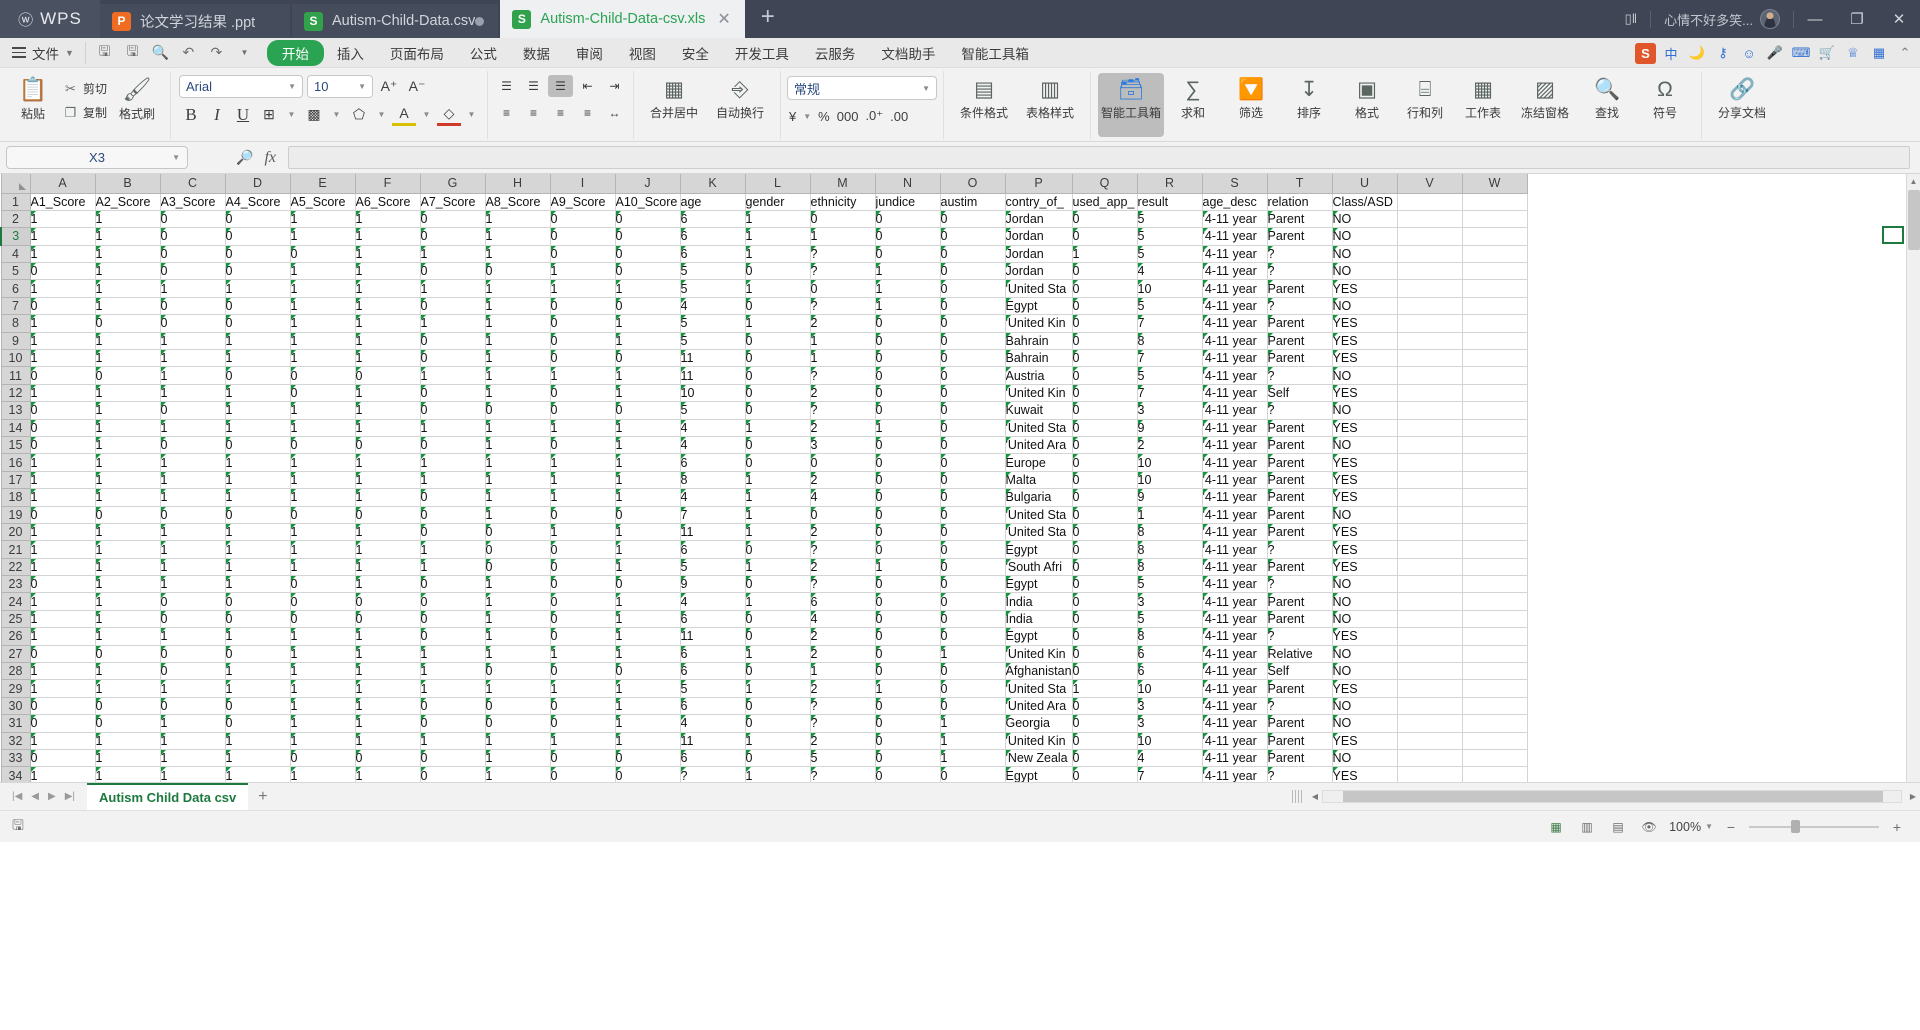  Describe the element at coordinates (128, 723) in the screenshot. I see `cell-B31: 0` at that location.